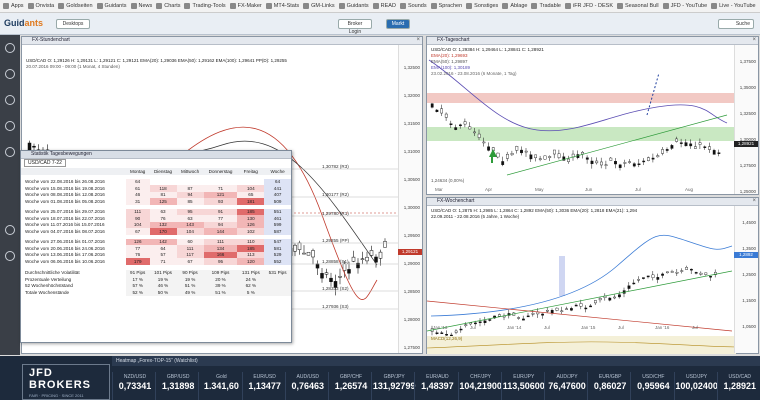  What do you see at coordinates (40, 6) in the screenshot?
I see `bookmark-item: Onvista` at bounding box center [40, 6].